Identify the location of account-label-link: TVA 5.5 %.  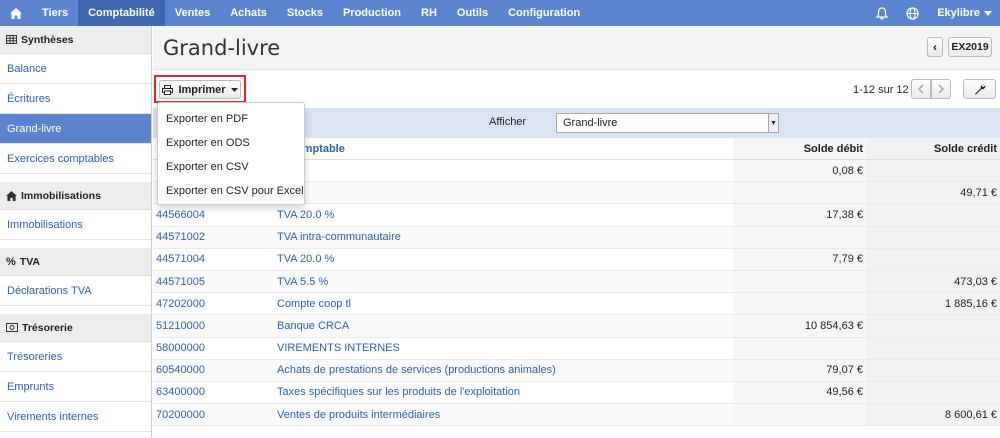
(302, 281).